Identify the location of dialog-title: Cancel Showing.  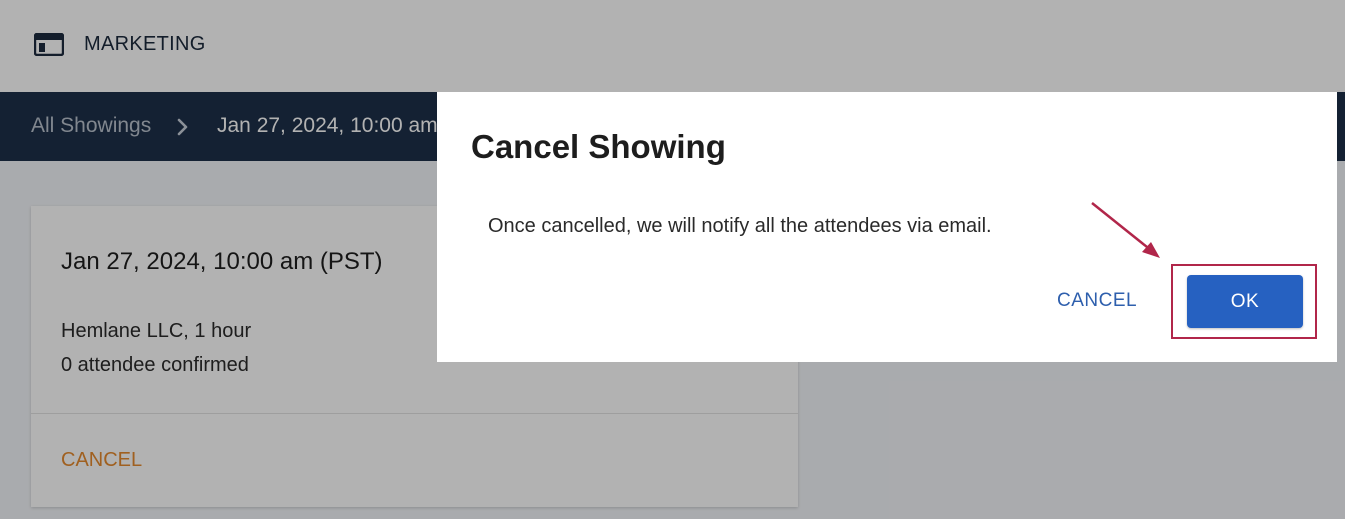
(598, 146).